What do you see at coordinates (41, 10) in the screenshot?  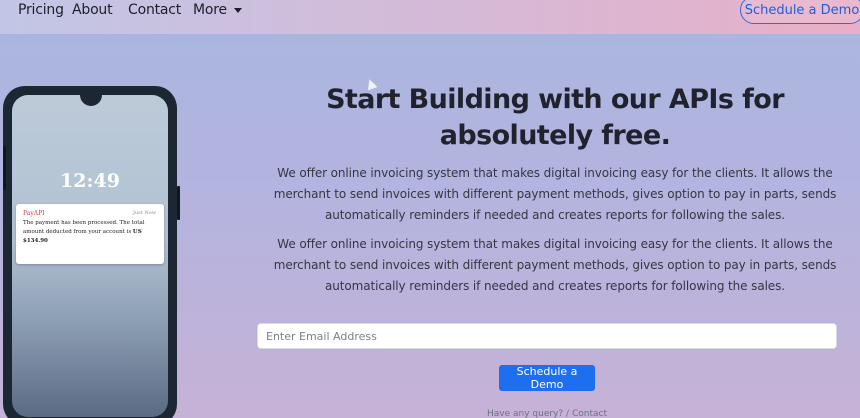 I see `nav-link-pricing: Pricing` at bounding box center [41, 10].